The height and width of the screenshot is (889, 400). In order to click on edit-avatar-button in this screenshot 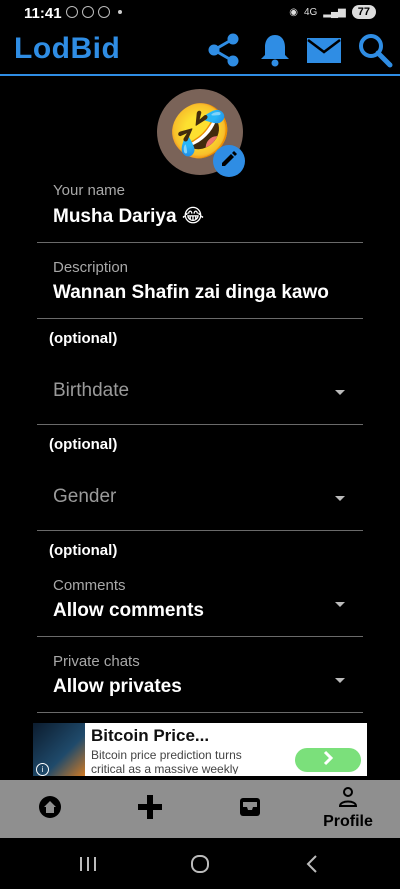, I will do `click(229, 161)`.